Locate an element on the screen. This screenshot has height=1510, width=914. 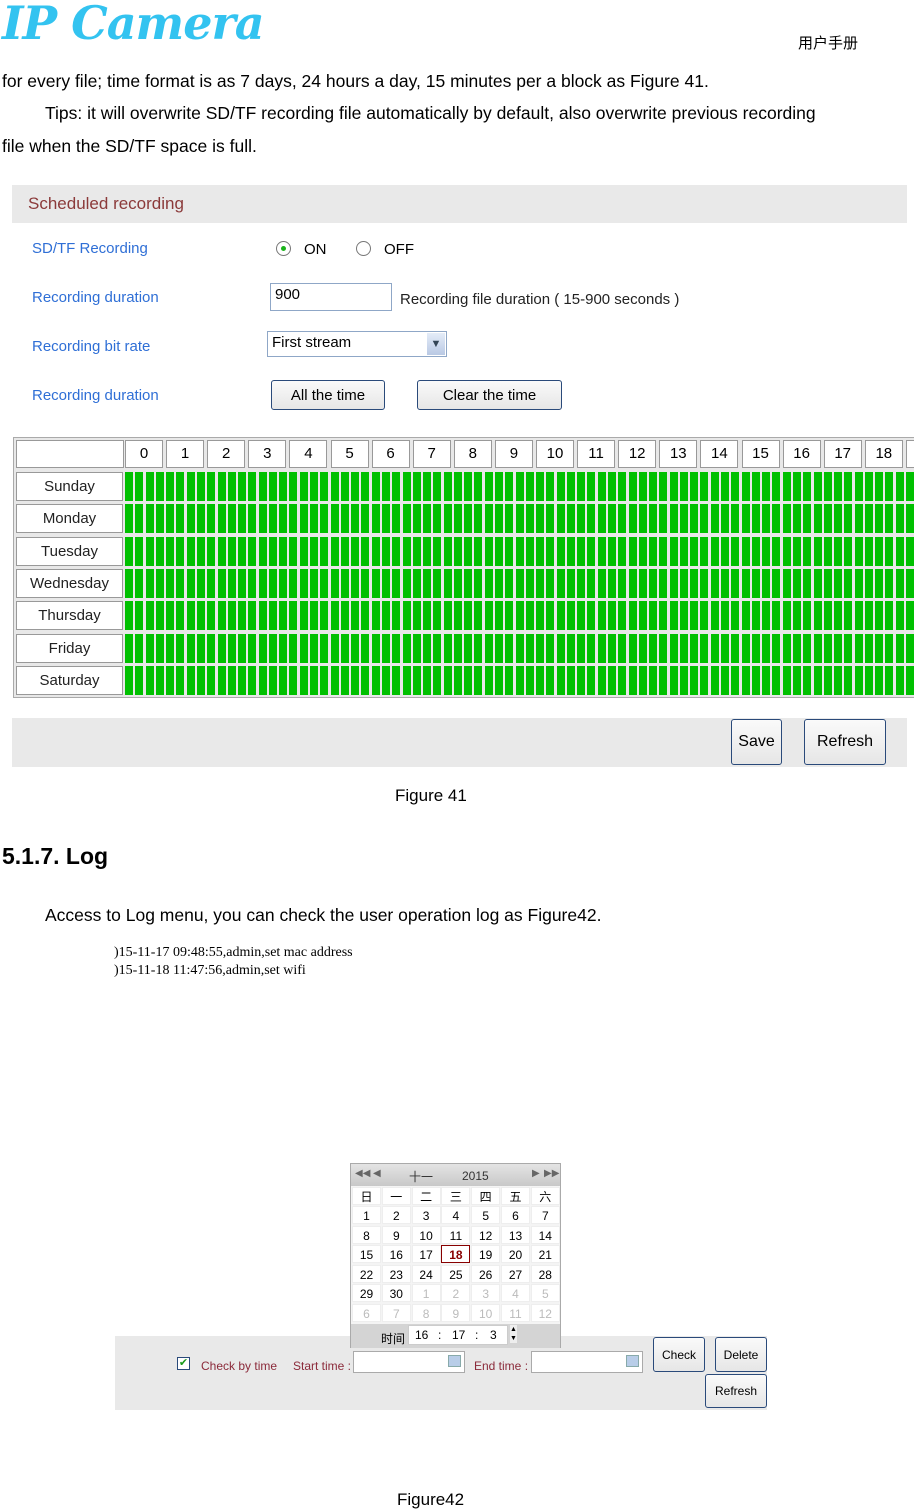
calendar-day: 25 is located at coordinates (456, 1273).